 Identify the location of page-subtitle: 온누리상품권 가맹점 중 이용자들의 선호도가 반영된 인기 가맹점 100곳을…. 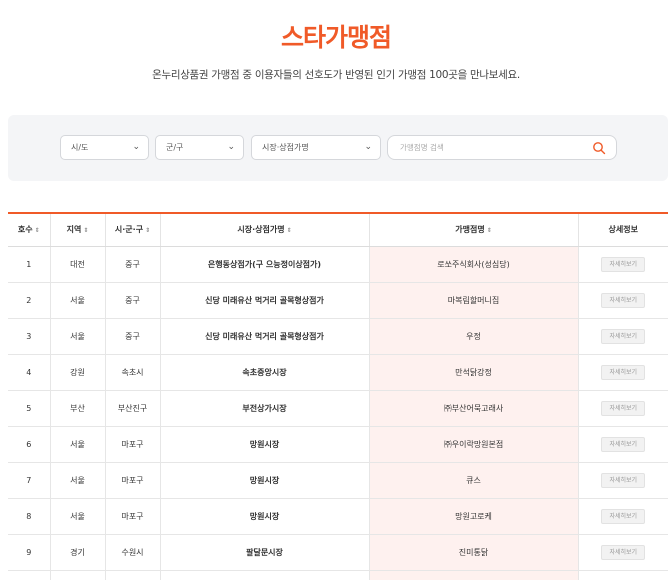
(336, 75).